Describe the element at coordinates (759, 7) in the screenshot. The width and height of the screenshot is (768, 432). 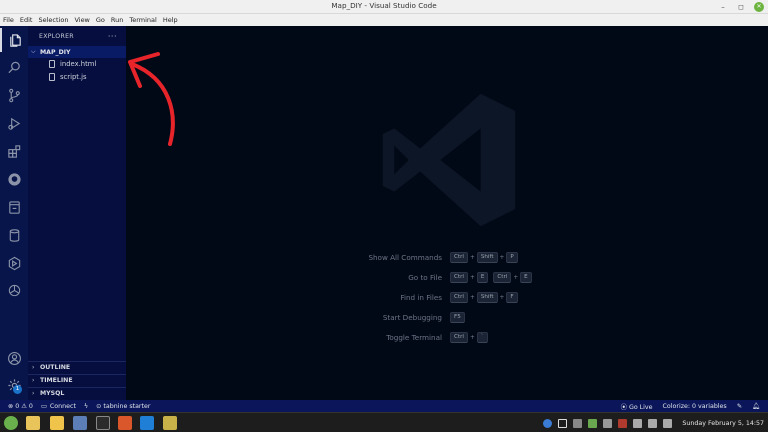
I see `close-button: ✕` at that location.